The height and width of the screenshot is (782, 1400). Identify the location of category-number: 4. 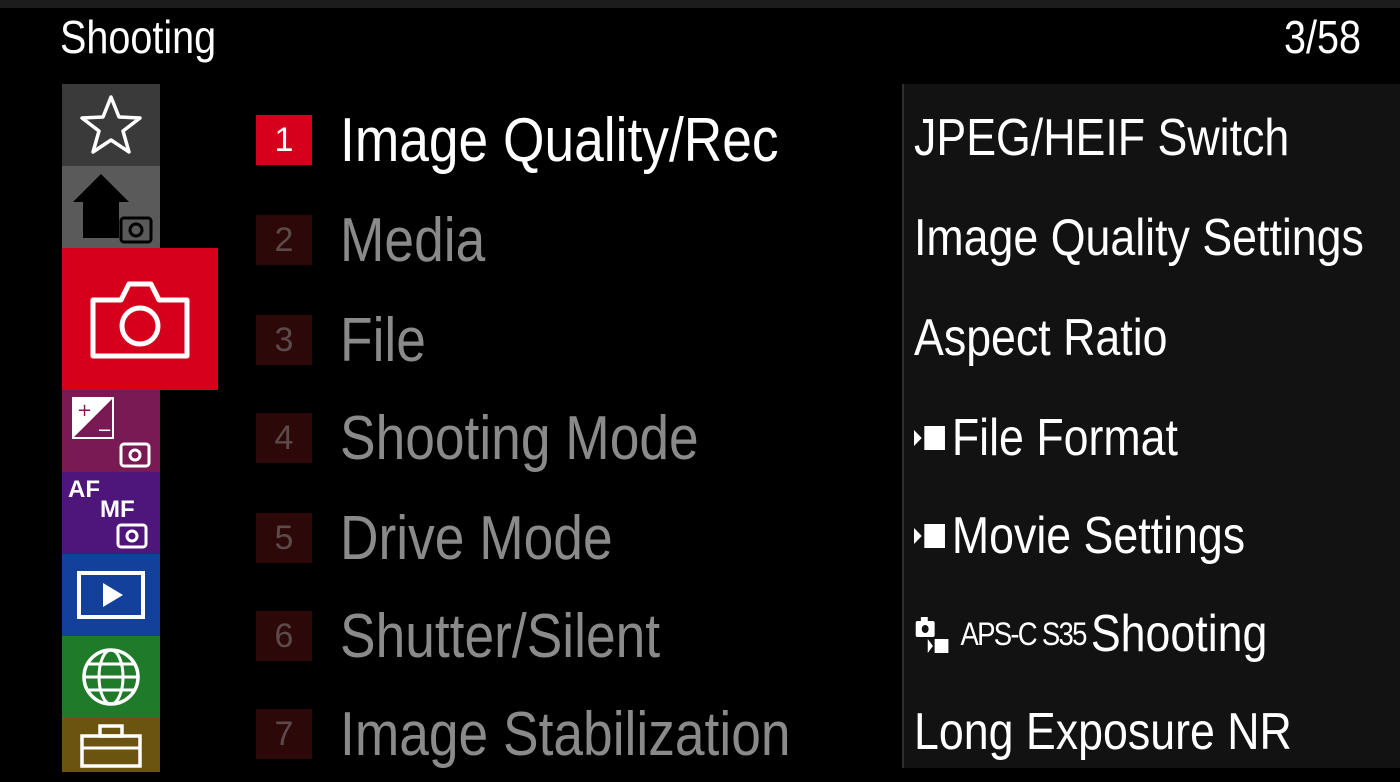
(284, 438).